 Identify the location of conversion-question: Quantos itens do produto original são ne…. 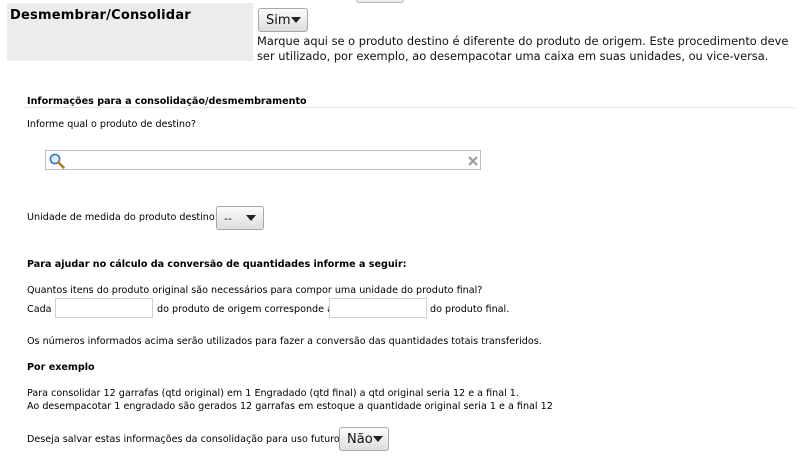
(255, 290).